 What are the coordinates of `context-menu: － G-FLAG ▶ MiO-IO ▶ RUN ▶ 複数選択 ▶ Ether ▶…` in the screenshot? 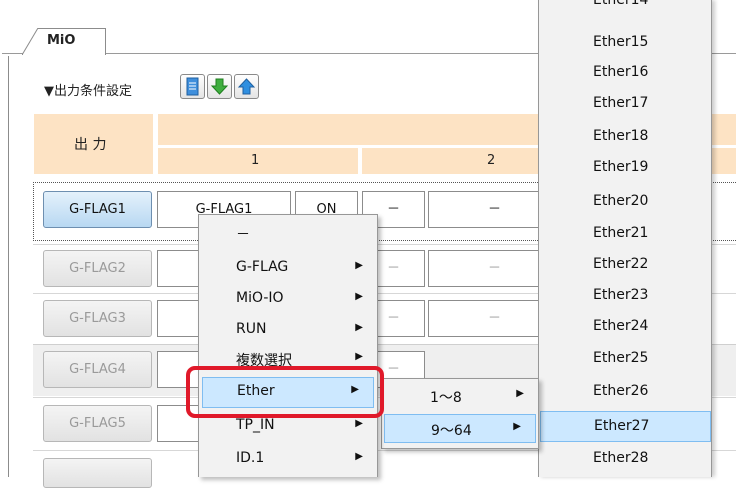 It's located at (288, 345).